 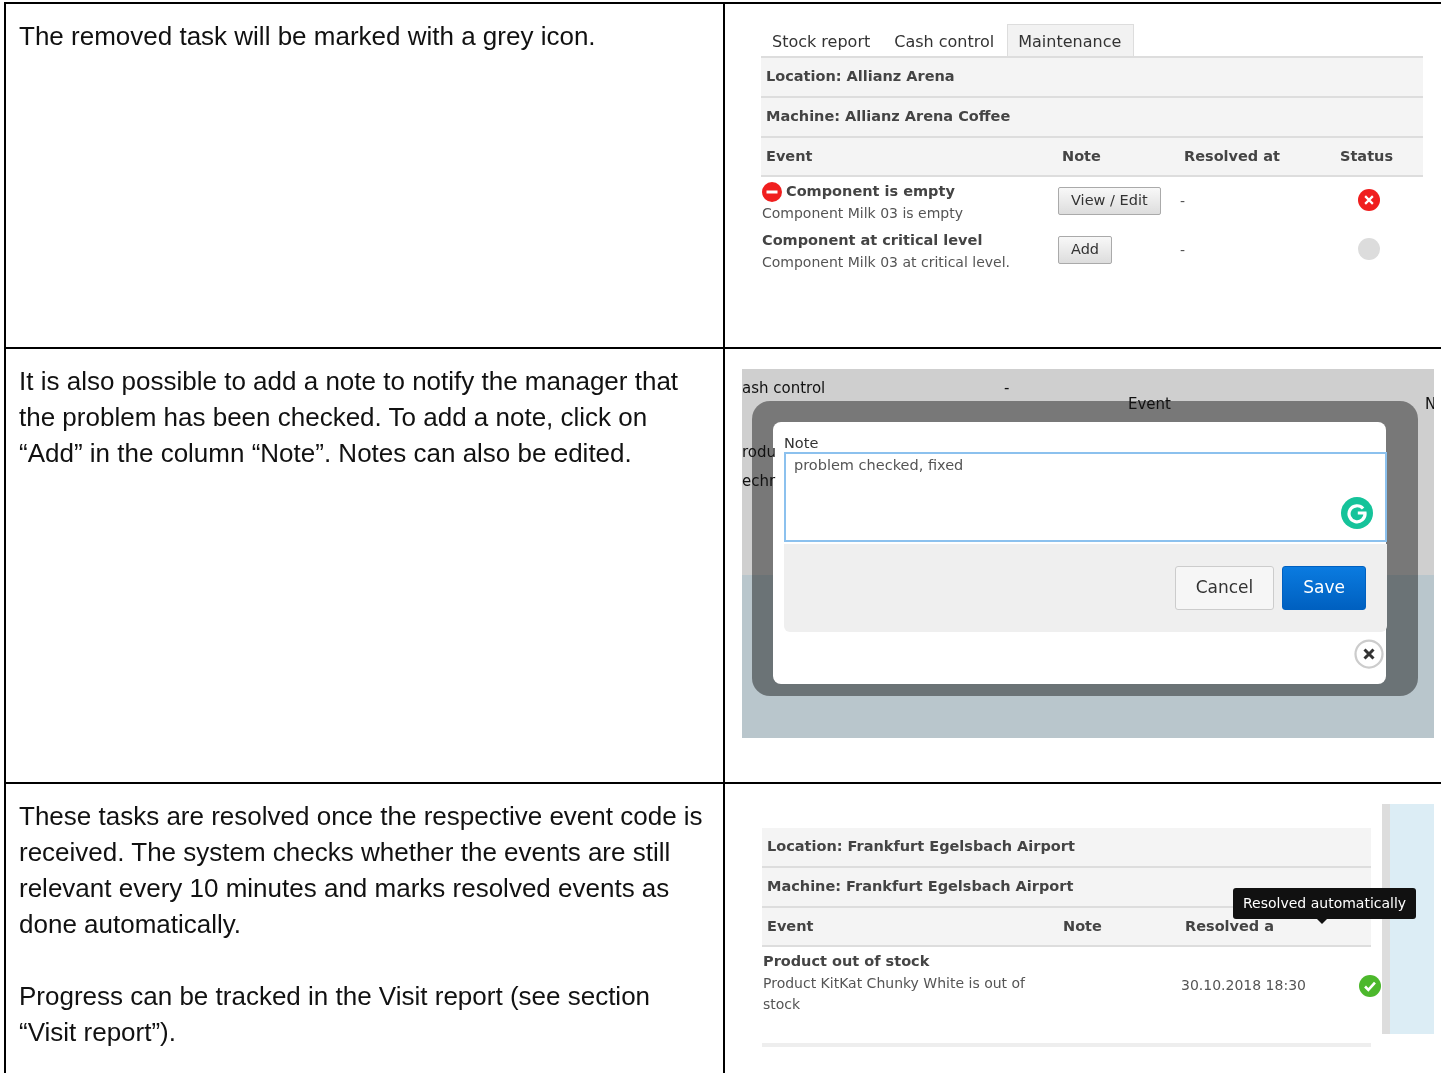 What do you see at coordinates (1109, 201) in the screenshot?
I see `note-button: View / Edit` at bounding box center [1109, 201].